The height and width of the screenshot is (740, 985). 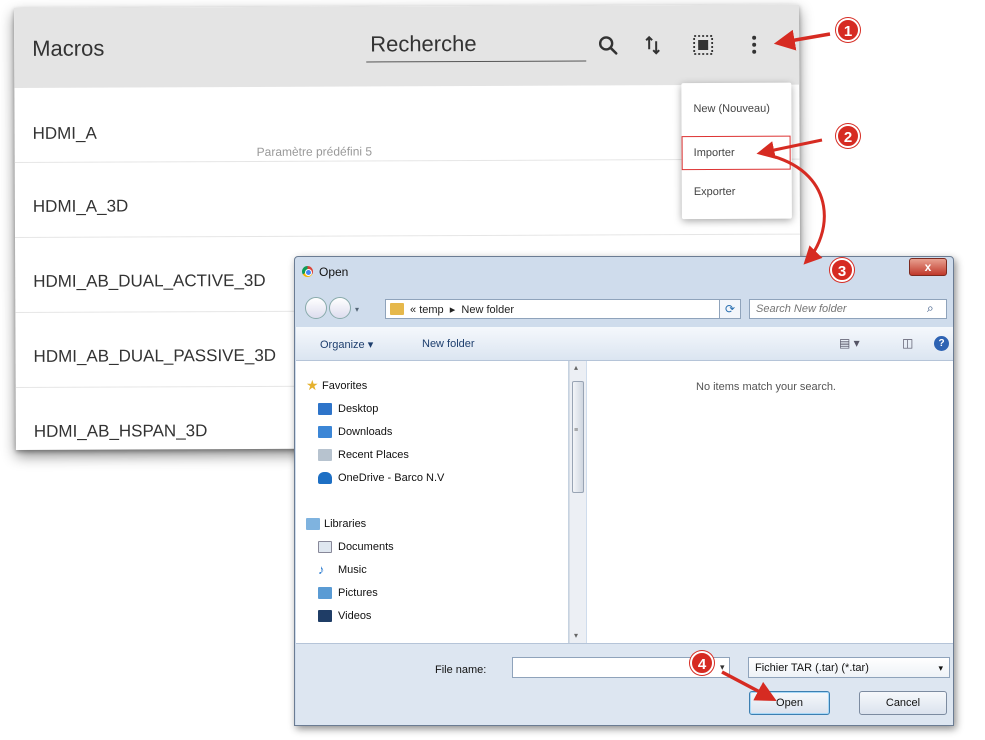 What do you see at coordinates (608, 45) in the screenshot?
I see `search-icon` at bounding box center [608, 45].